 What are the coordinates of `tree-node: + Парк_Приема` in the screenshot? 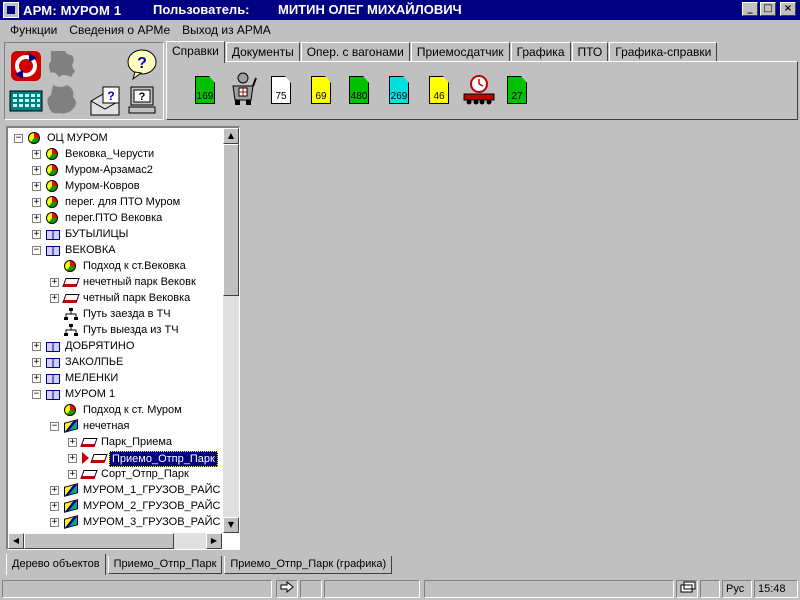 It's located at (115, 442).